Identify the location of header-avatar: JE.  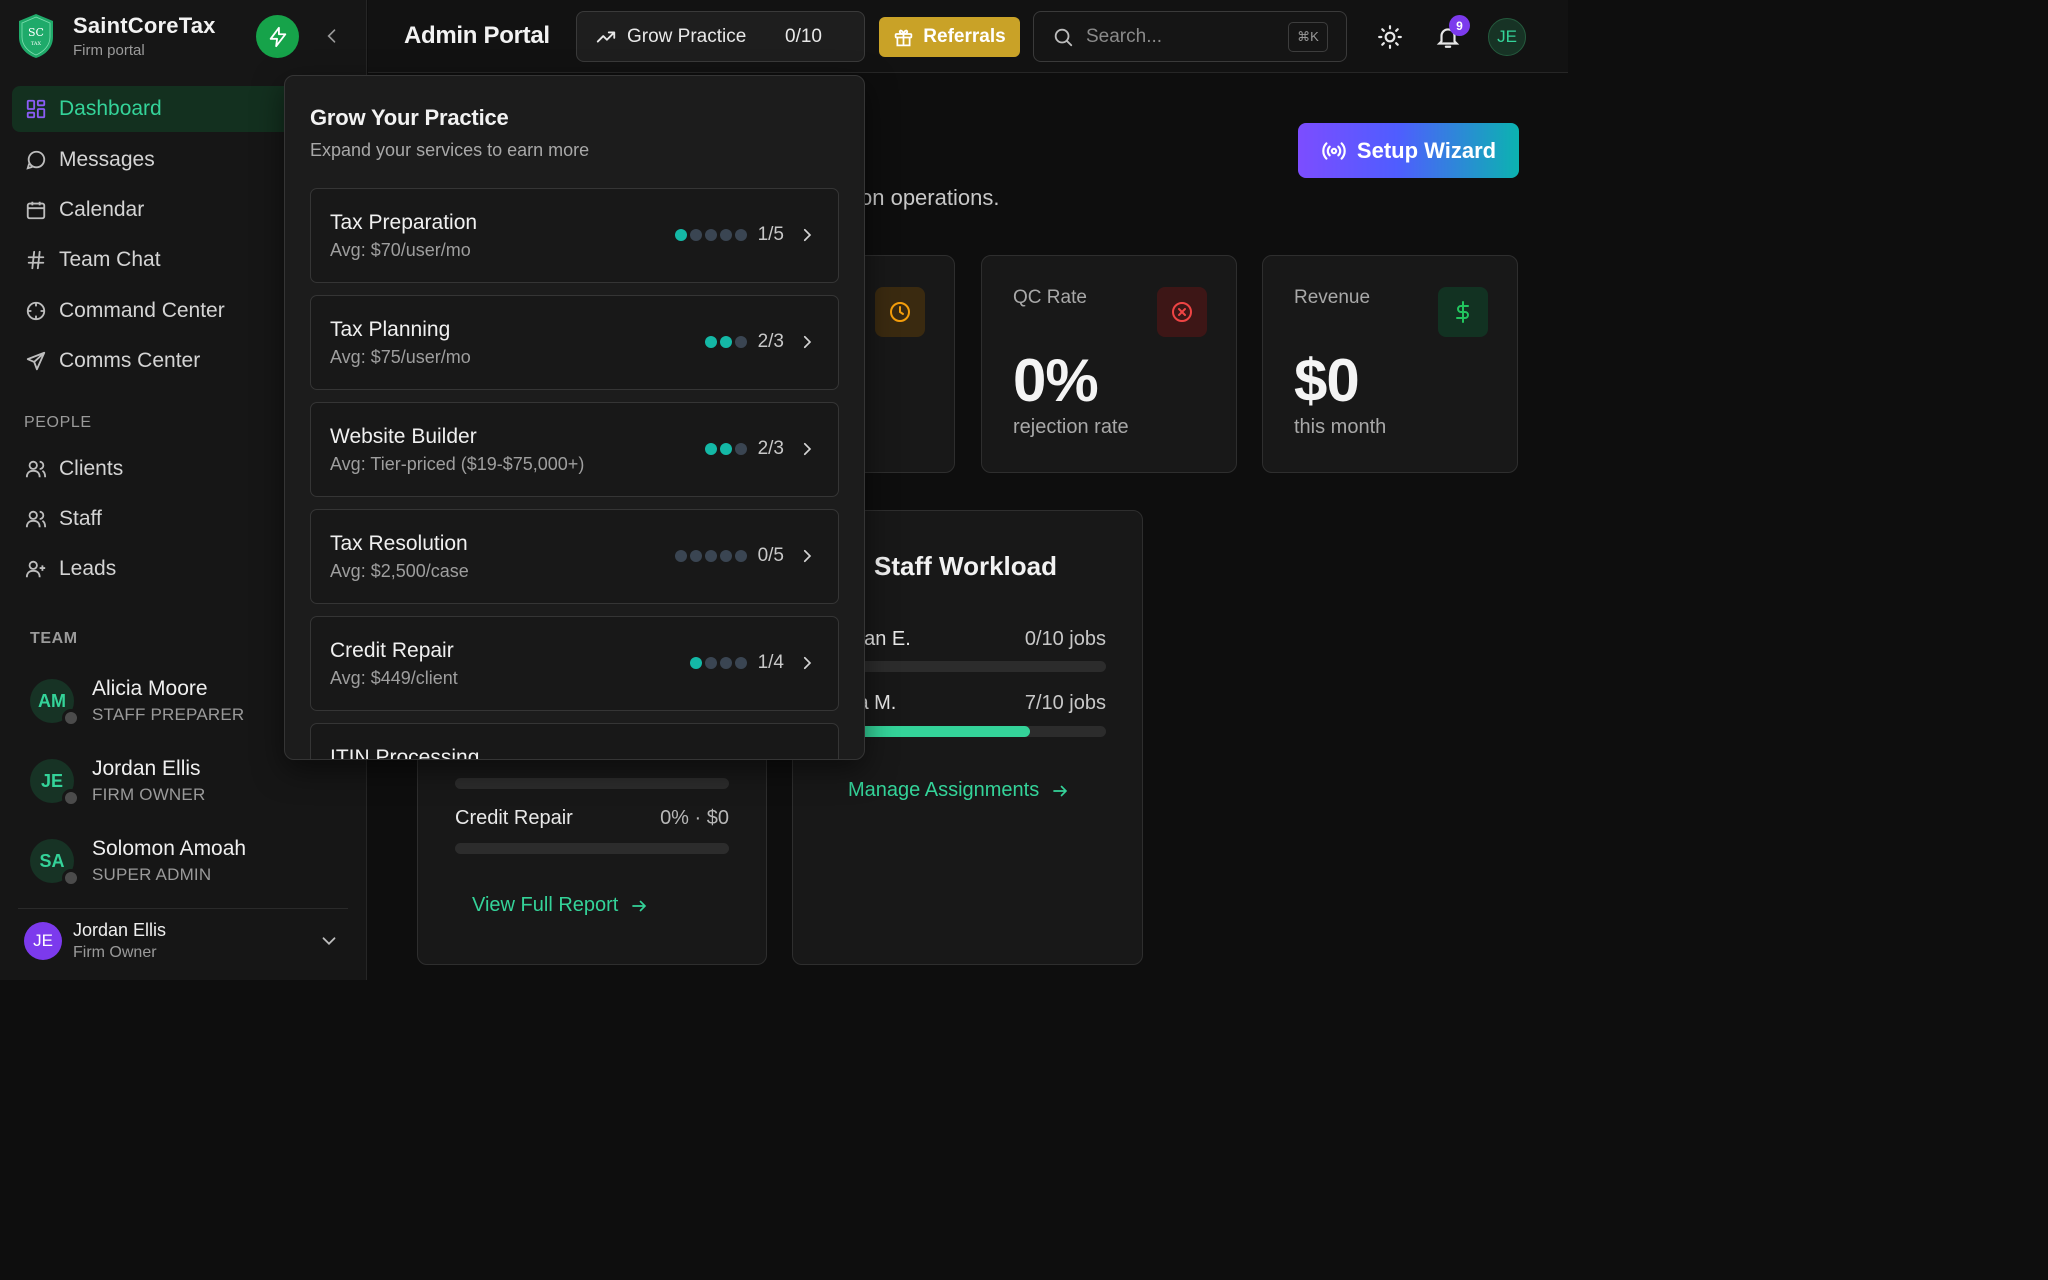
(1507, 37).